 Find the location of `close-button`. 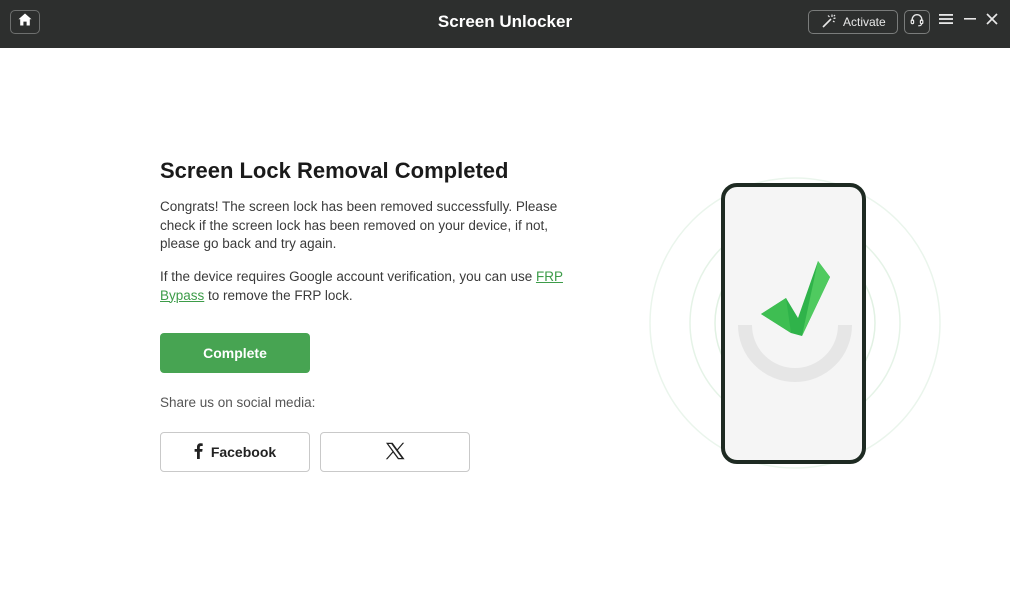

close-button is located at coordinates (992, 21).